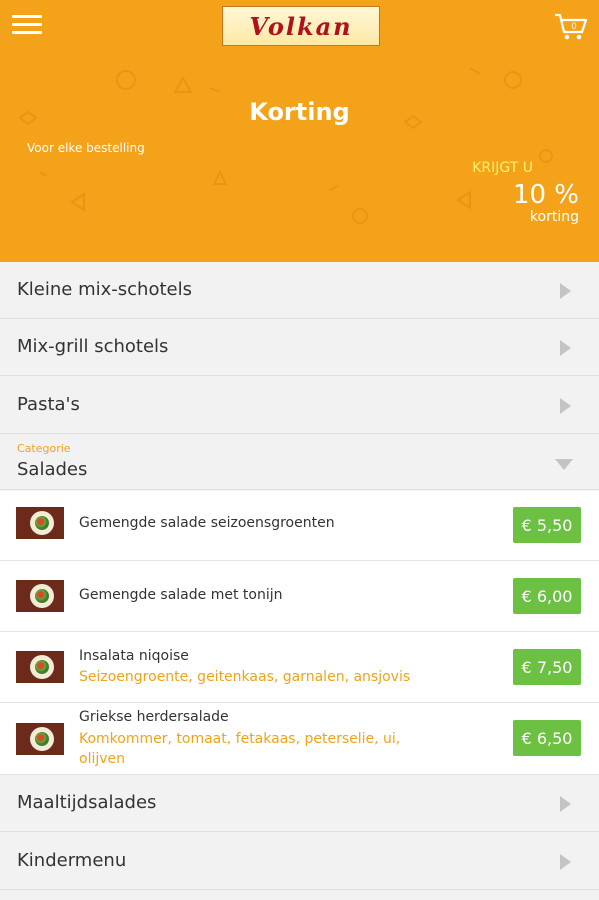  What do you see at coordinates (547, 596) in the screenshot?
I see `add-to-cart-price-button: € 6,00` at bounding box center [547, 596].